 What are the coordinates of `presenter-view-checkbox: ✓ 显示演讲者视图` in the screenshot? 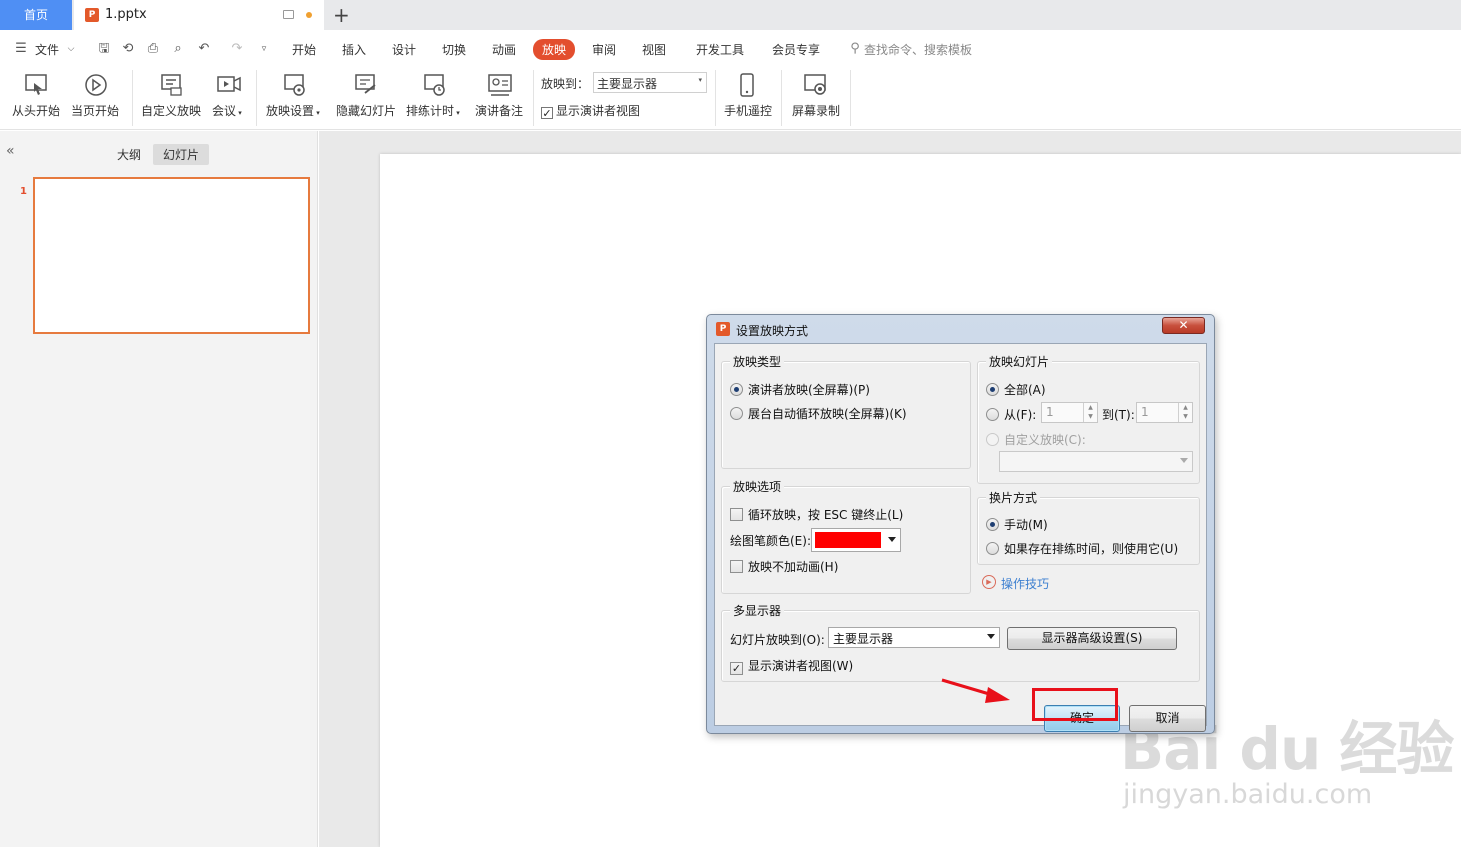 It's located at (590, 110).